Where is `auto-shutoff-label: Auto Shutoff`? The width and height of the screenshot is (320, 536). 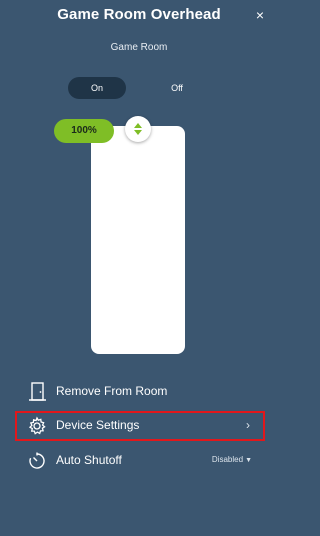 auto-shutoff-label: Auto Shutoff is located at coordinates (89, 460).